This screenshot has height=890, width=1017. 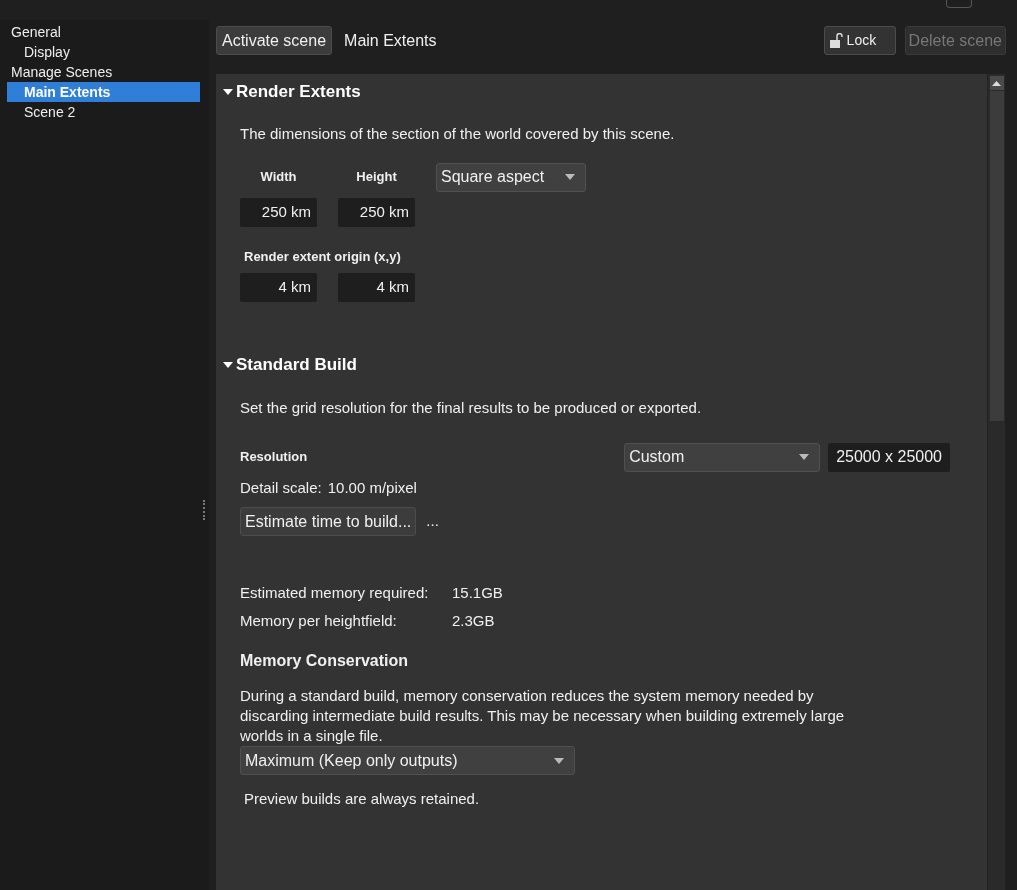 What do you see at coordinates (296, 365) in the screenshot?
I see `section-title: Standard Build` at bounding box center [296, 365].